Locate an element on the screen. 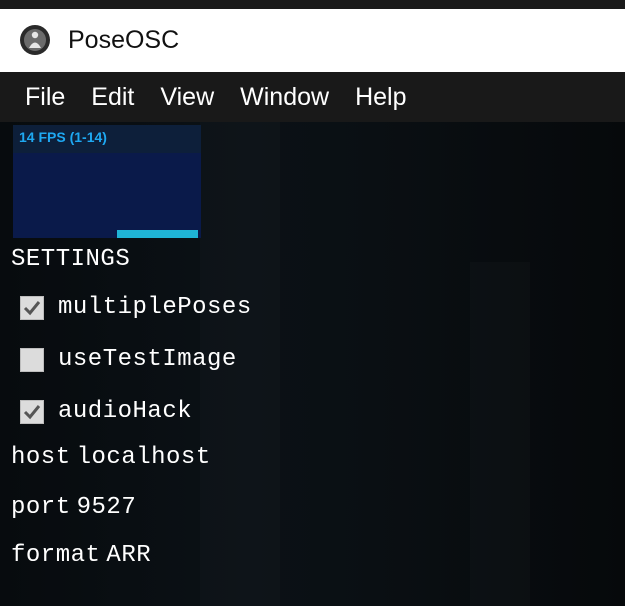 This screenshot has height=606, width=625. checkbox-use-test-image: useTestImage is located at coordinates (128, 359).